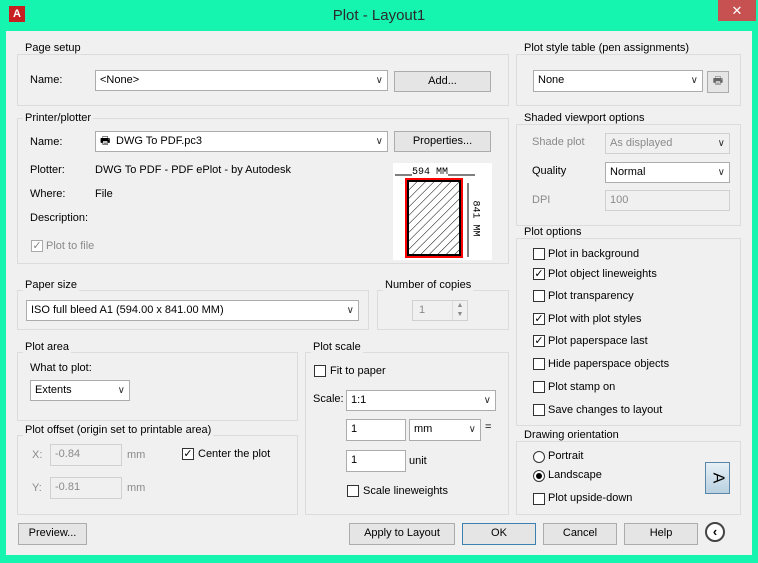 The width and height of the screenshot is (758, 563). Describe the element at coordinates (405, 491) in the screenshot. I see `scale-lineweights-label: Scale lineweights` at that location.